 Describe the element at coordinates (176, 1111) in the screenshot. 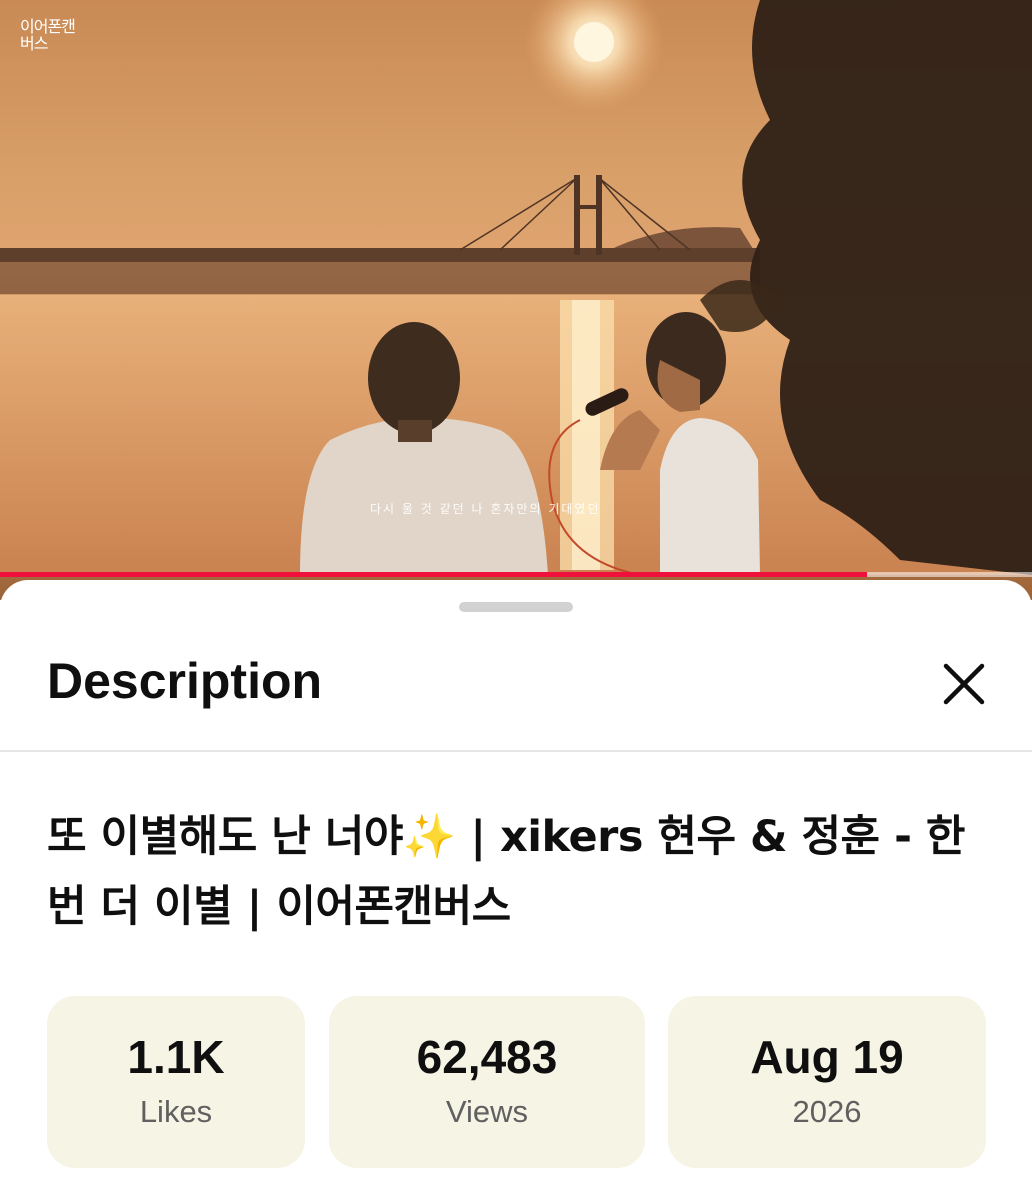

I see `likes-label: Likes` at that location.